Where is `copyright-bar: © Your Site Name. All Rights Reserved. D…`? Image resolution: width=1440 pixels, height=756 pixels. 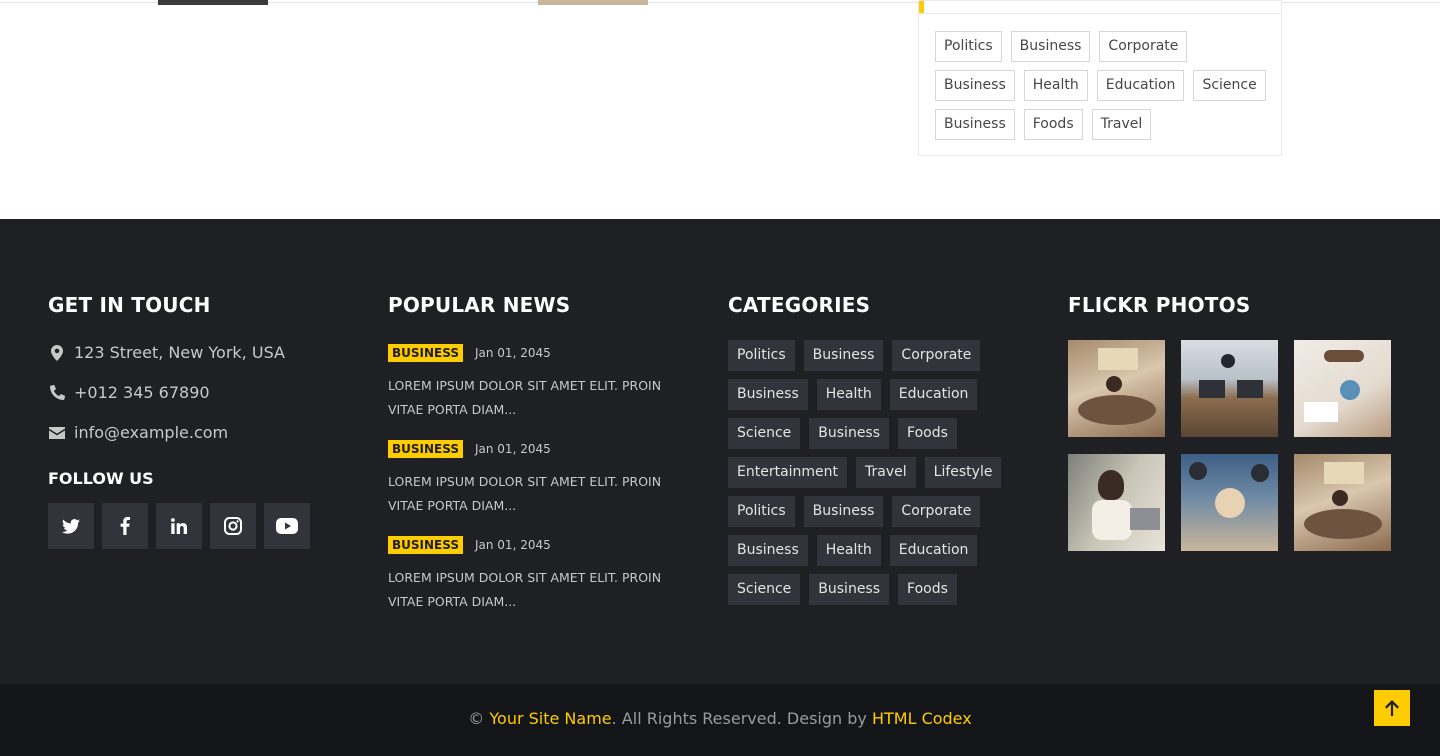
copyright-bar: © Your Site Name. All Rights Reserved. D… is located at coordinates (720, 720).